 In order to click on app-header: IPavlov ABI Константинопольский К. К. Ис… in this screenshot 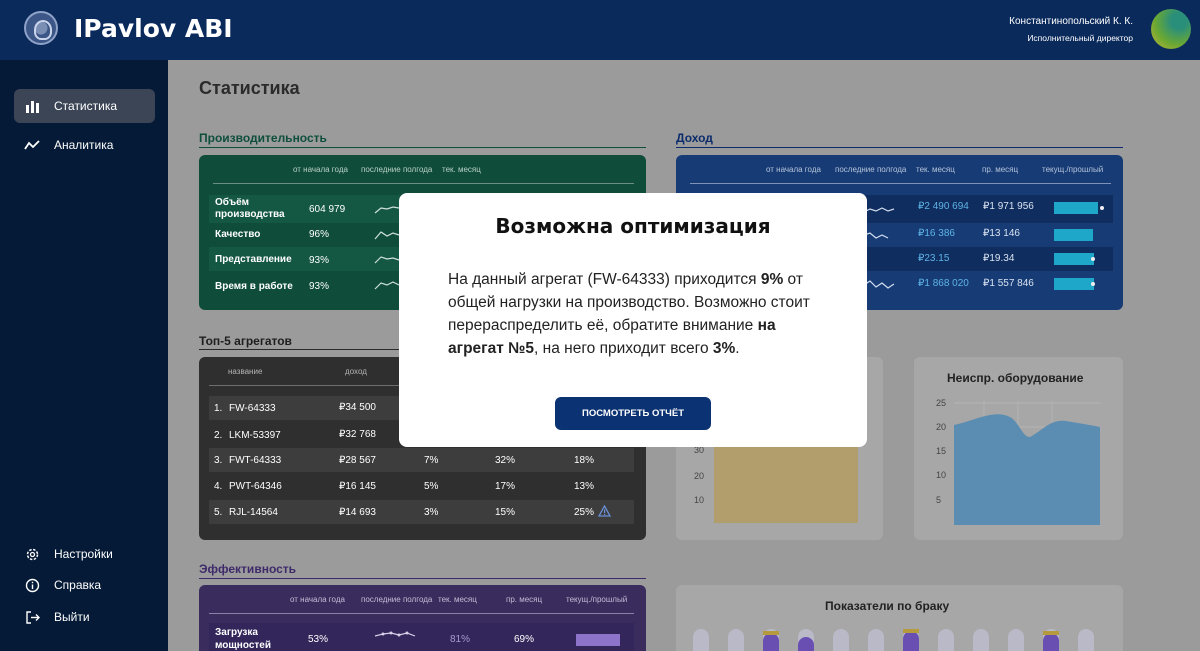, I will do `click(600, 30)`.